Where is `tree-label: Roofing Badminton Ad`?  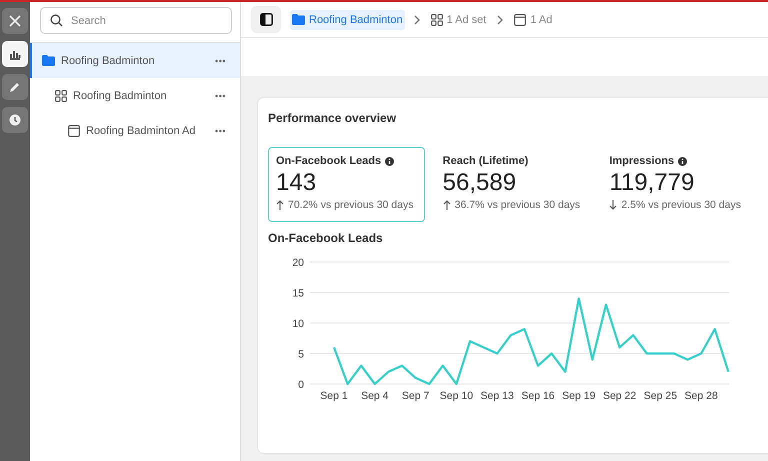
tree-label: Roofing Badminton Ad is located at coordinates (141, 130).